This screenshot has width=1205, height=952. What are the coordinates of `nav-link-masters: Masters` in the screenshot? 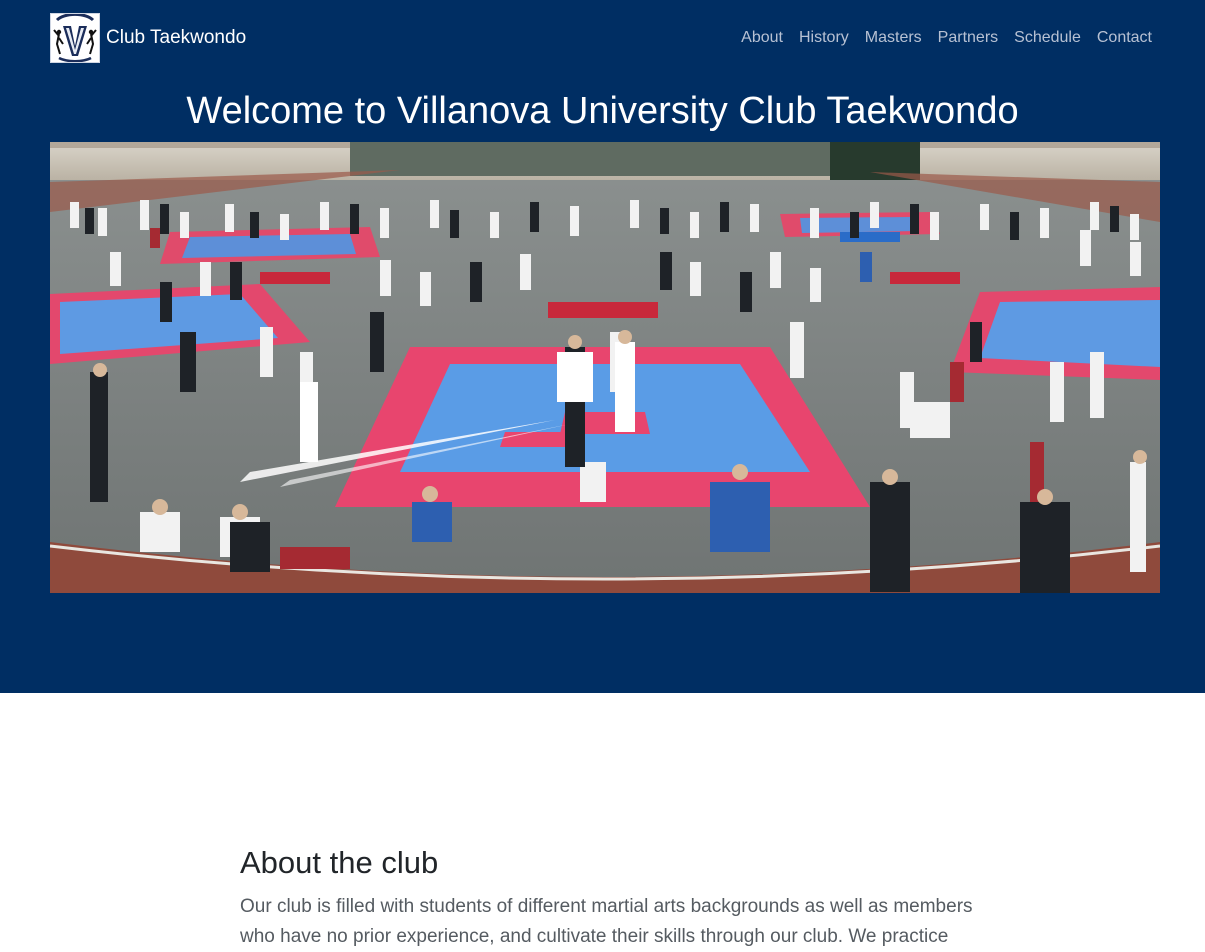 It's located at (893, 38).